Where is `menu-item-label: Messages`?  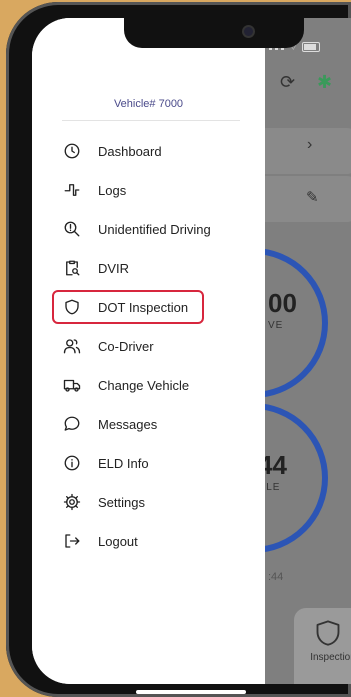
menu-item-label: Messages is located at coordinates (128, 424).